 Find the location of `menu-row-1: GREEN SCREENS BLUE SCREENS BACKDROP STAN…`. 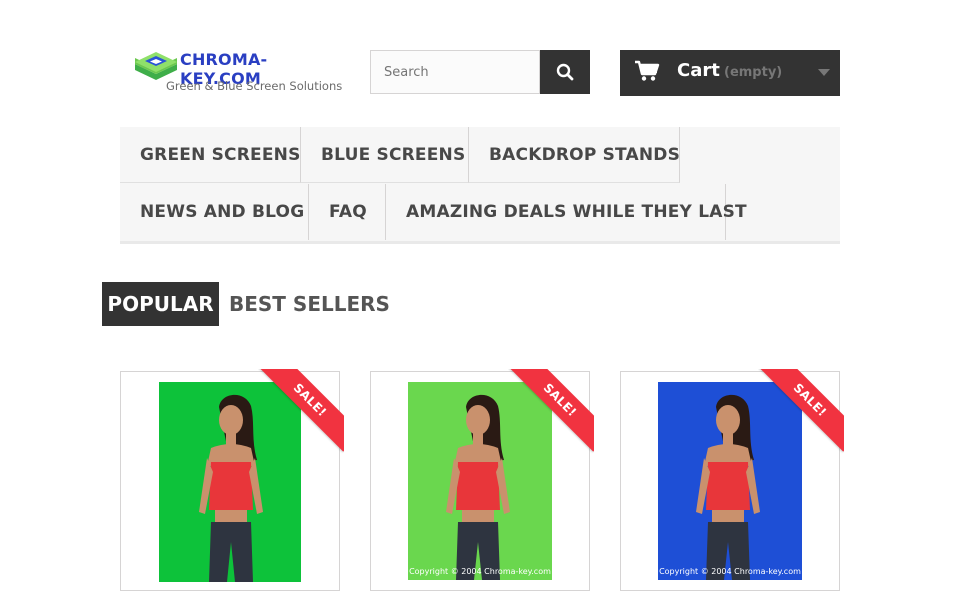

menu-row-1: GREEN SCREENS BLUE SCREENS BACKDROP STAN… is located at coordinates (400, 155).